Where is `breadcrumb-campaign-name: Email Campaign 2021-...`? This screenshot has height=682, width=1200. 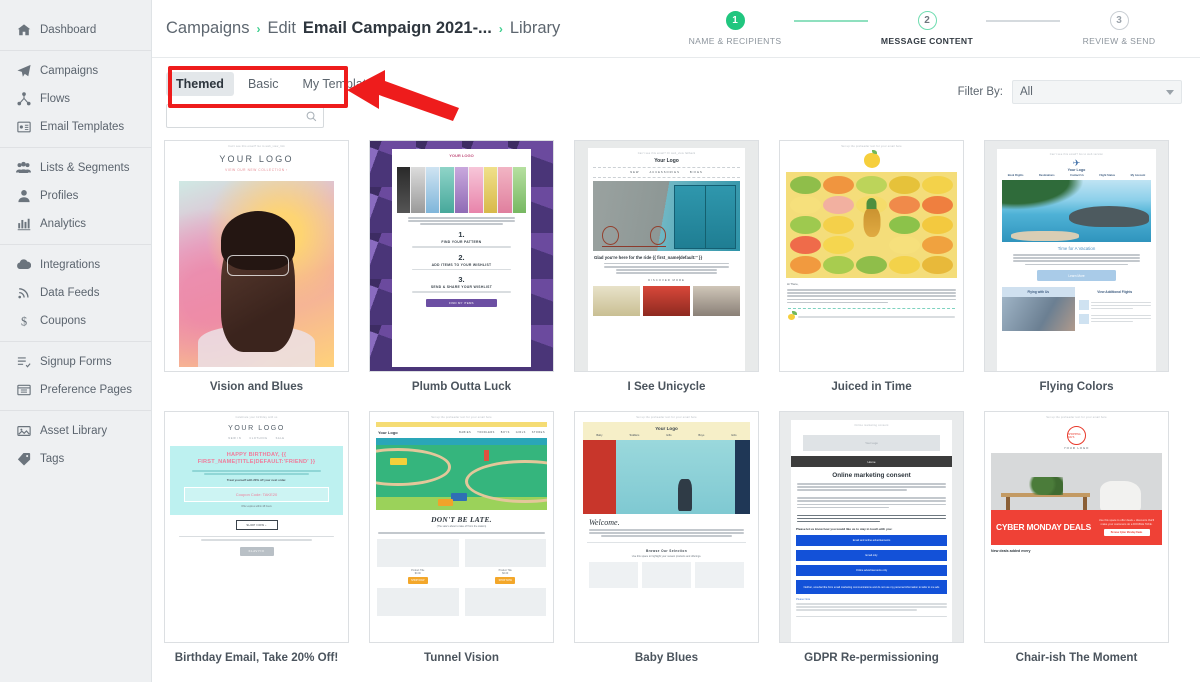 breadcrumb-campaign-name: Email Campaign 2021-... is located at coordinates (397, 28).